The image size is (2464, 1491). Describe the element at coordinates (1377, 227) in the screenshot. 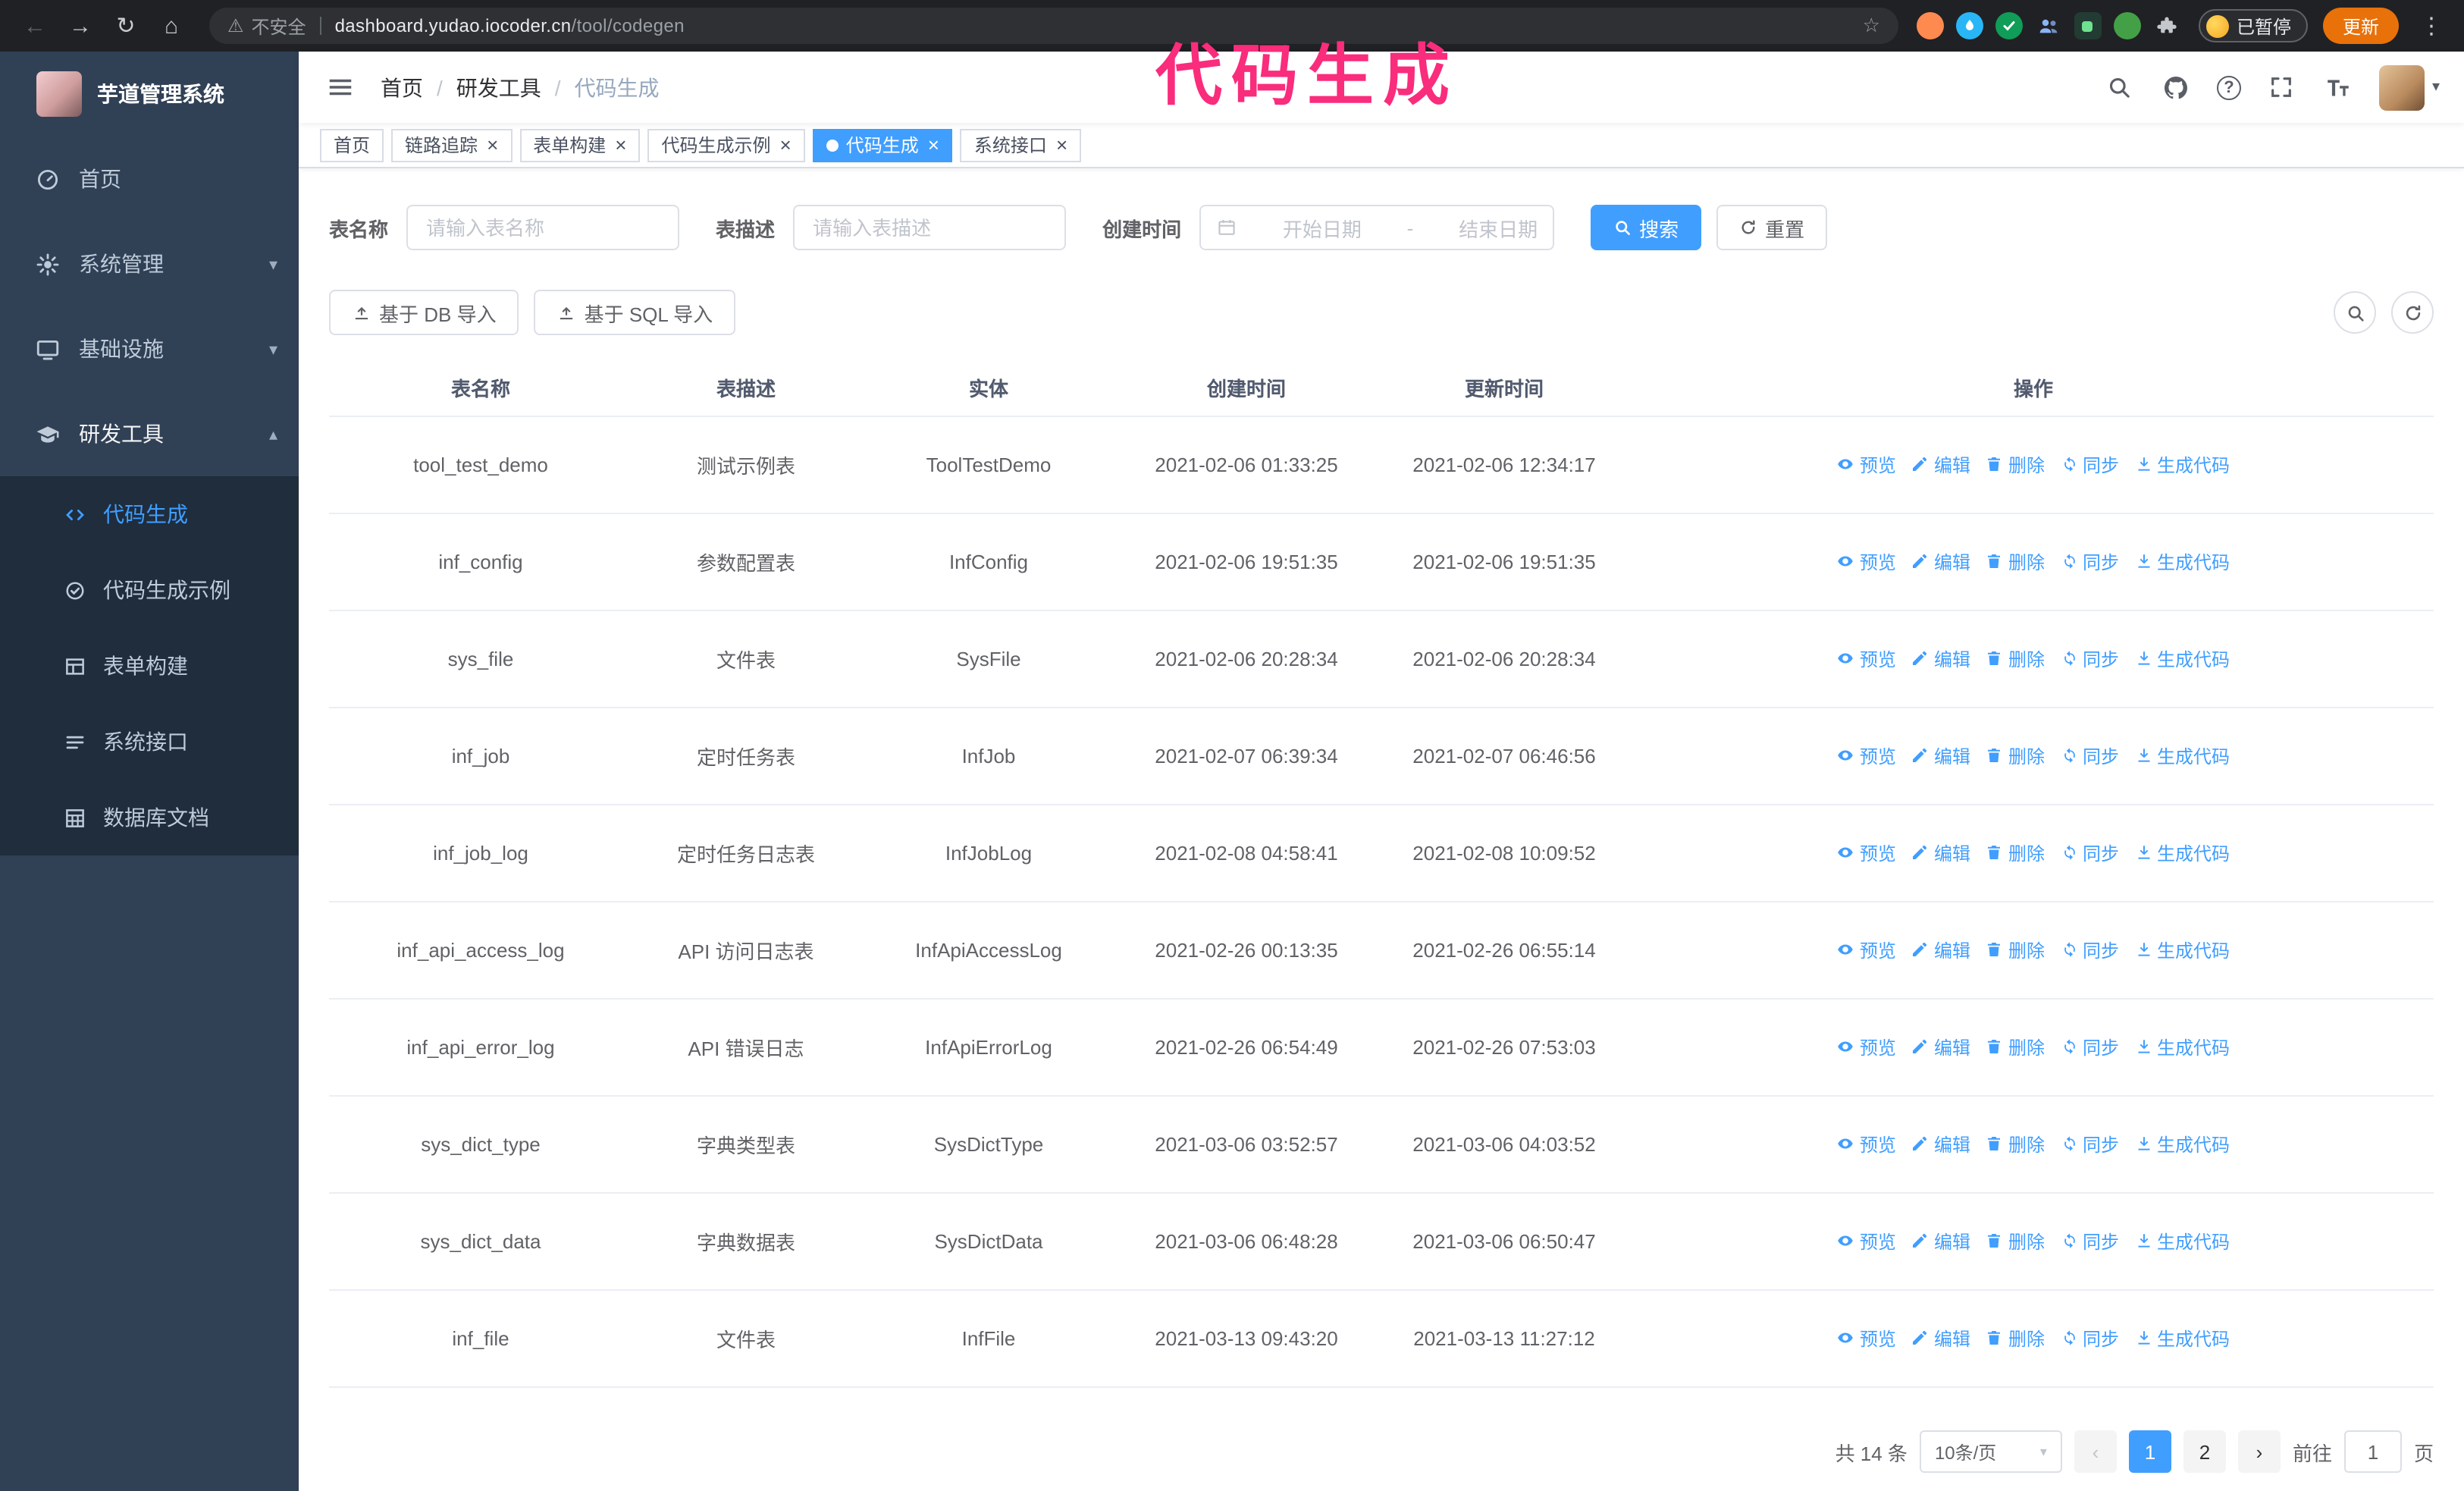

I see `date-range-picker: 开始日期 - 结束日期` at that location.